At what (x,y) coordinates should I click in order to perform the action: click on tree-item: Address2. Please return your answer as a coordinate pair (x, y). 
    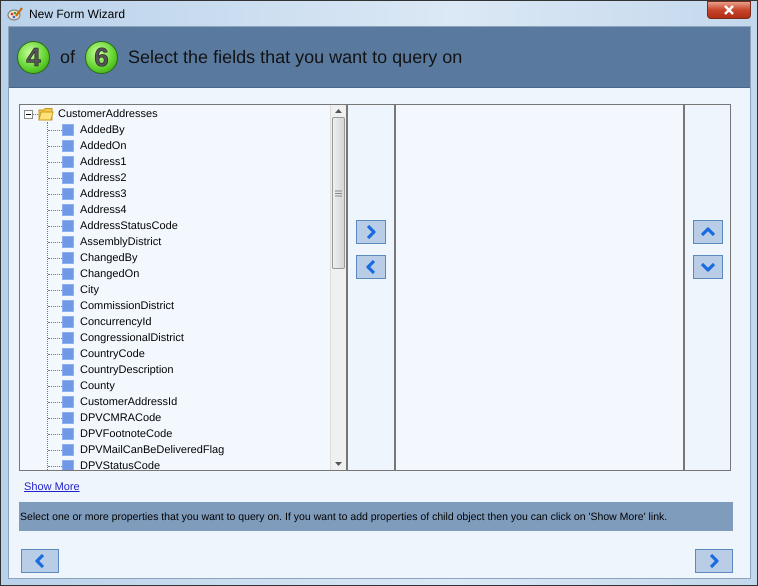
    Looking at the image, I should click on (103, 178).